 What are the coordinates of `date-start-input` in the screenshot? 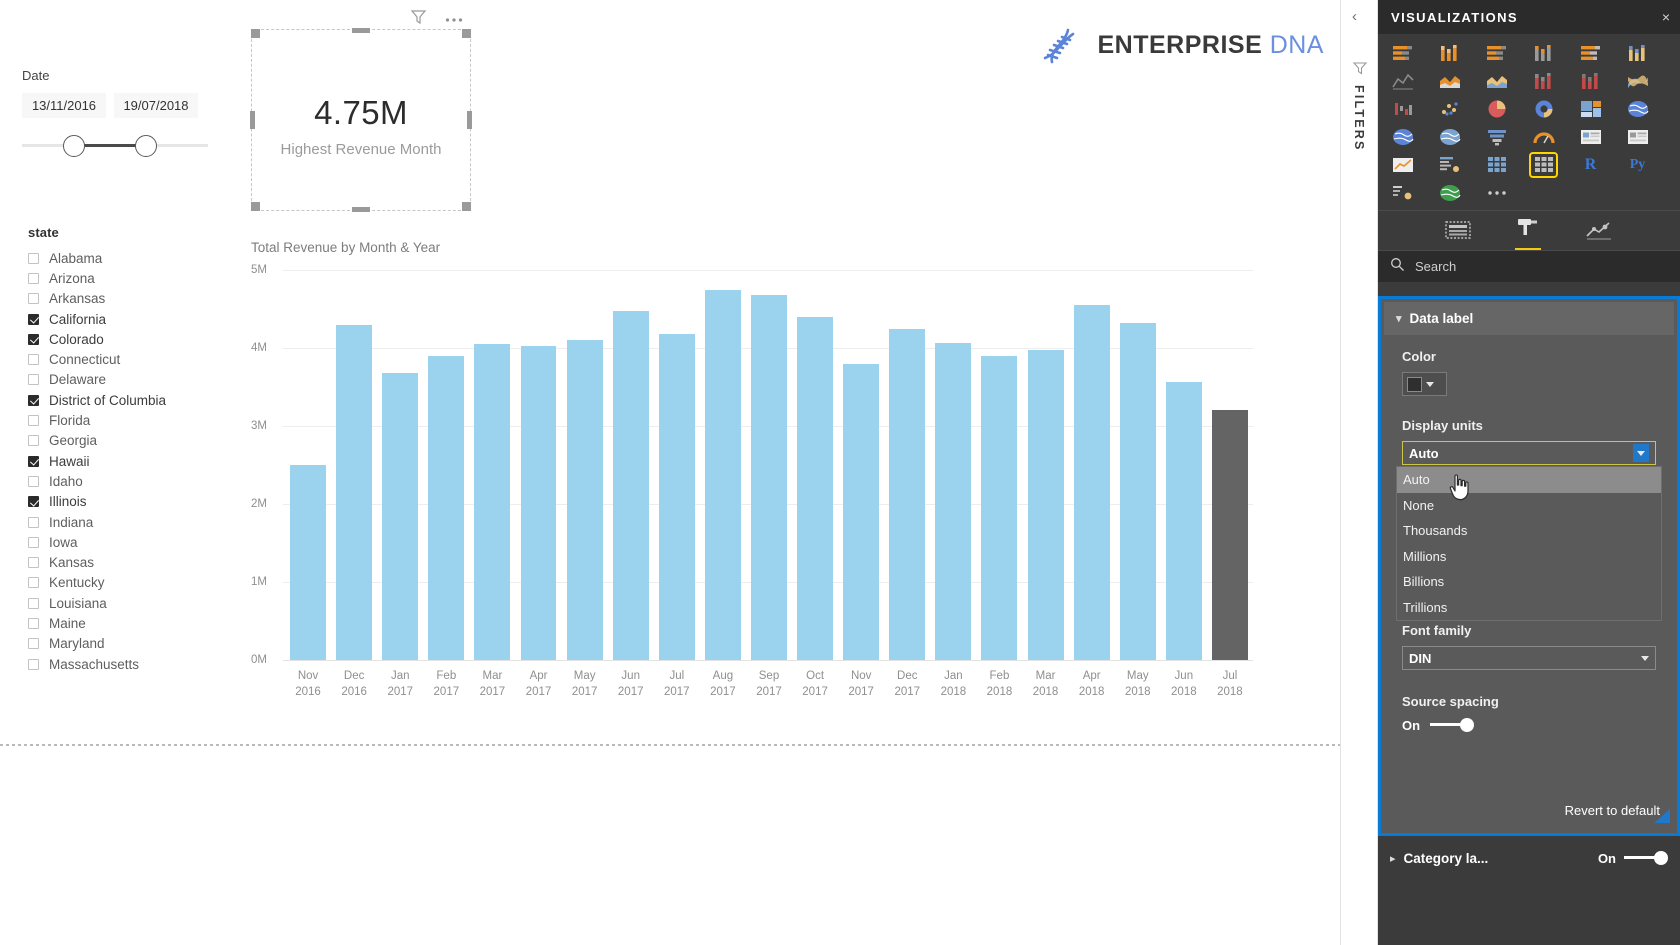 It's located at (64, 105).